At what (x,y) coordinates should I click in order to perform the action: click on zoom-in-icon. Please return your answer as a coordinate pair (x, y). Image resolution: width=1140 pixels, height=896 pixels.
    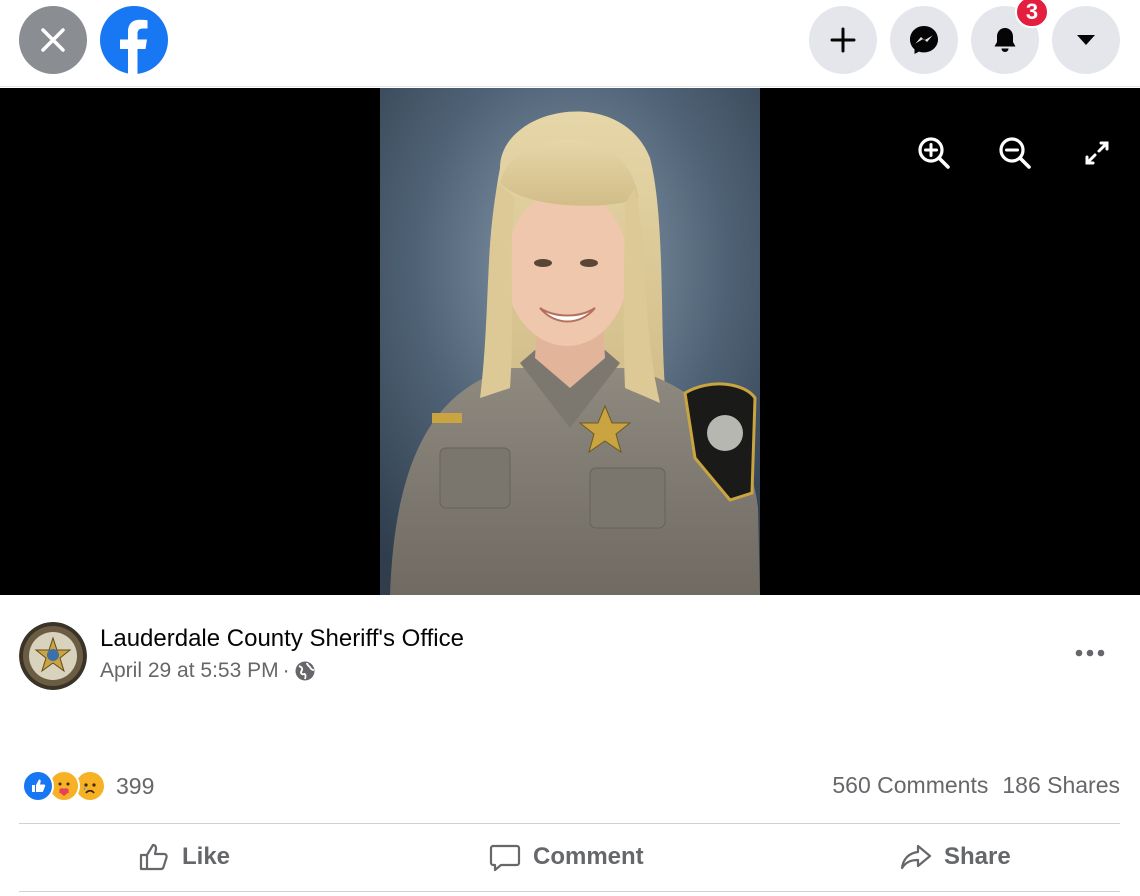
    Looking at the image, I should click on (934, 153).